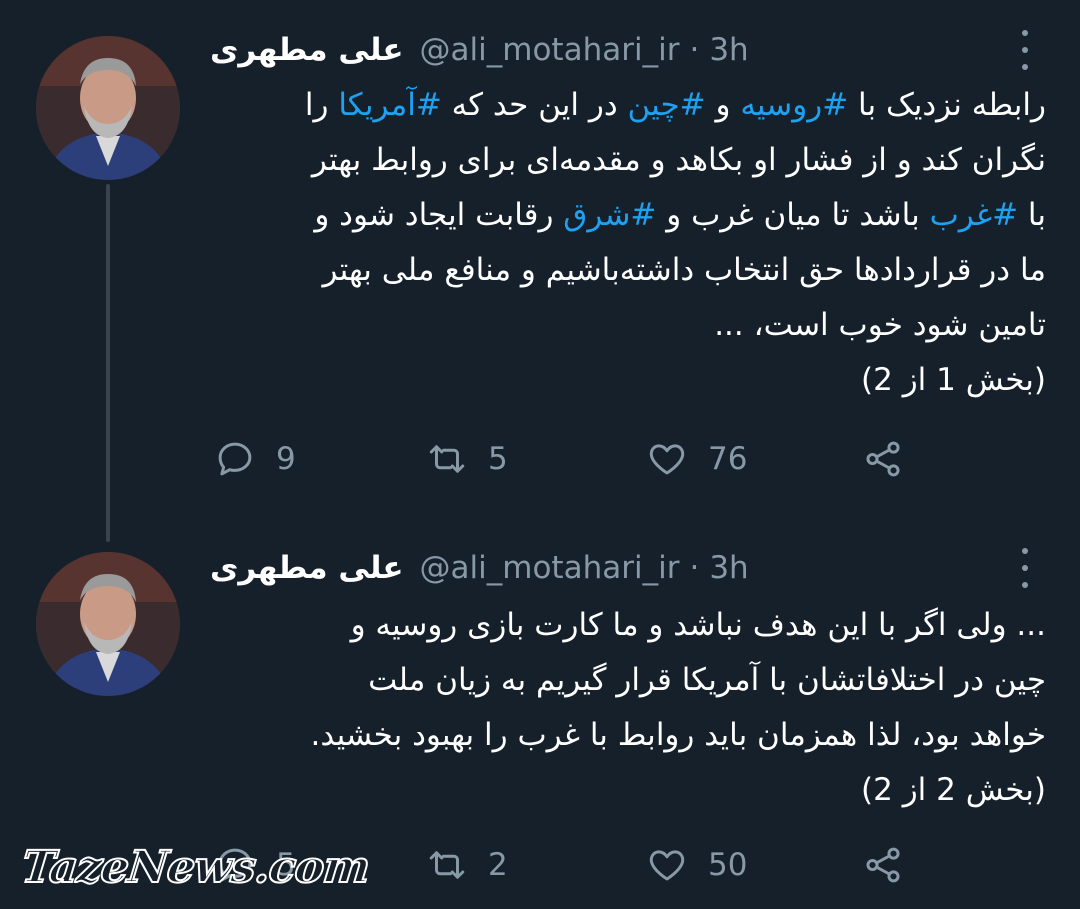  Describe the element at coordinates (286, 459) in the screenshot. I see `reply-count: 9` at that location.